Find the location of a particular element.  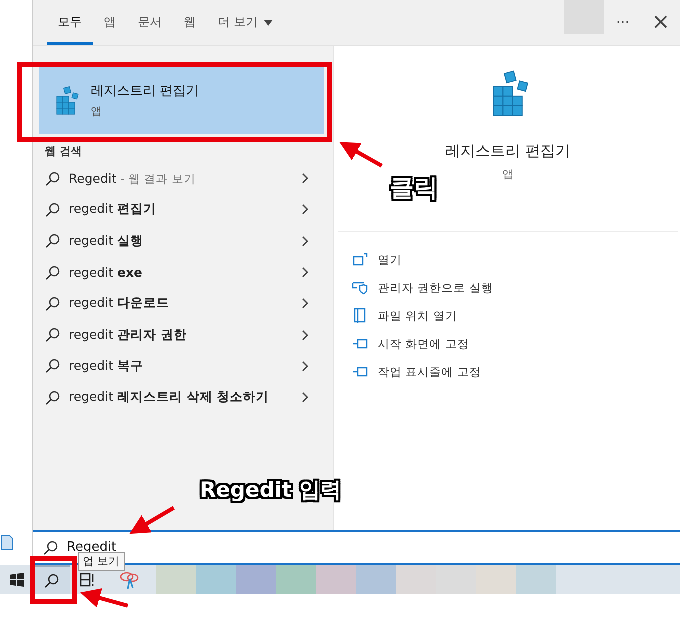

web-search-result: regedit 실행 is located at coordinates (183, 241).